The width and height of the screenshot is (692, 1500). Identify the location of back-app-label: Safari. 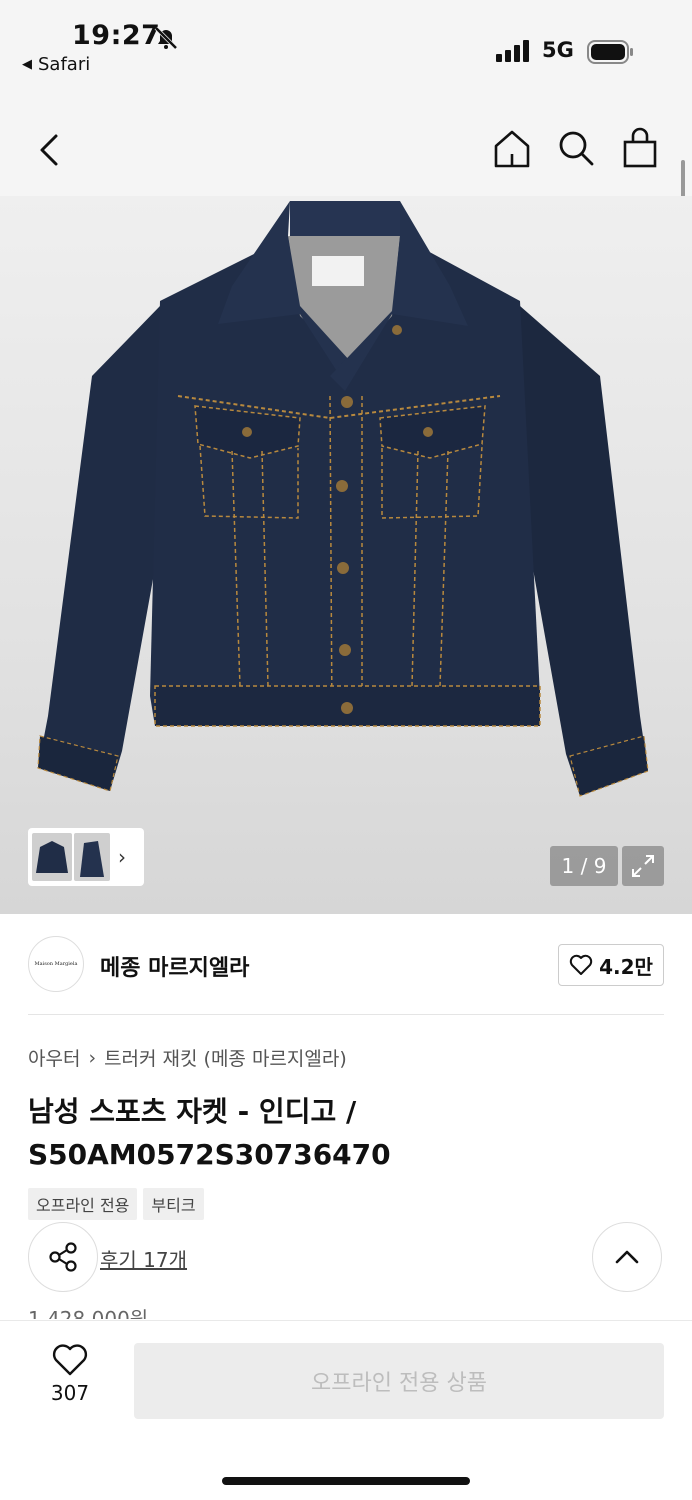
(64, 64).